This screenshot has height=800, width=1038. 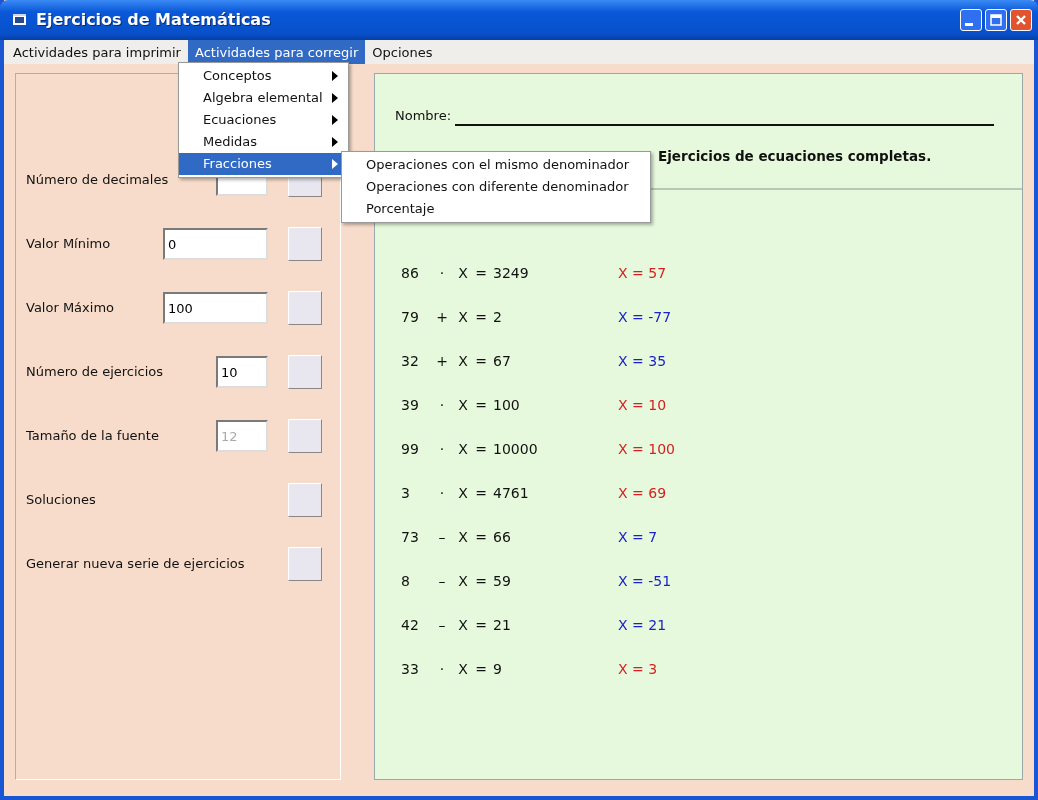 What do you see at coordinates (638, 669) in the screenshot?
I see `solution: X = 3` at bounding box center [638, 669].